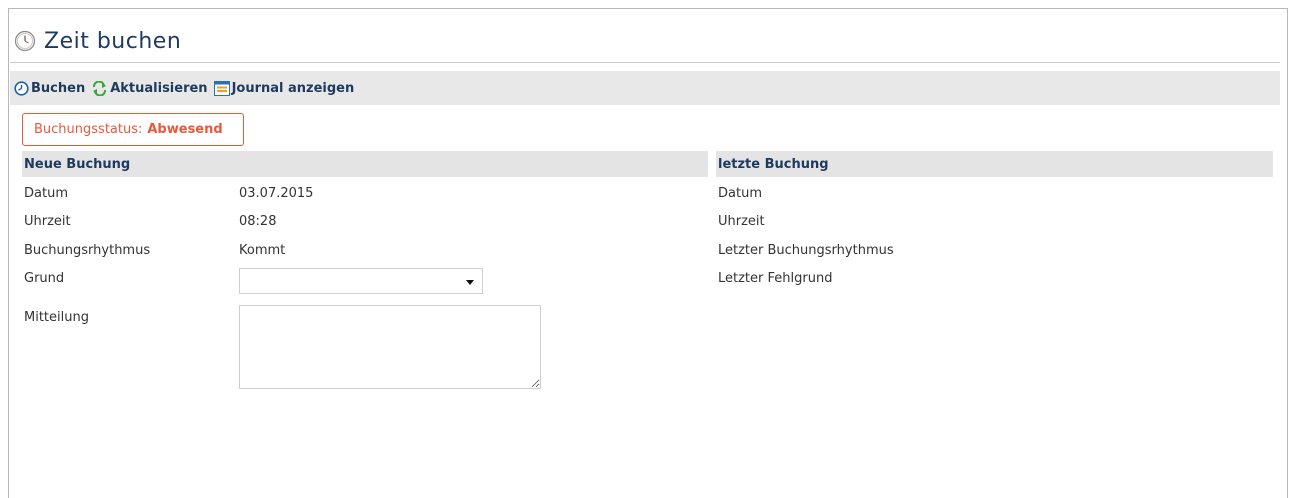 This screenshot has width=1290, height=498. What do you see at coordinates (47, 221) in the screenshot?
I see `uhrzeit-label: Uhrzeit` at bounding box center [47, 221].